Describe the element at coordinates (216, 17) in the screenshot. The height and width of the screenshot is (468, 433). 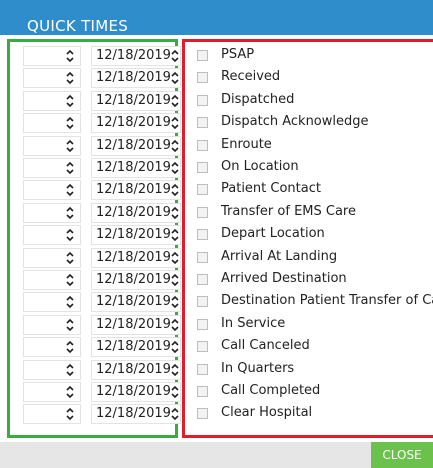
I see `dialog-title-bar: QUICK TIMES` at that location.